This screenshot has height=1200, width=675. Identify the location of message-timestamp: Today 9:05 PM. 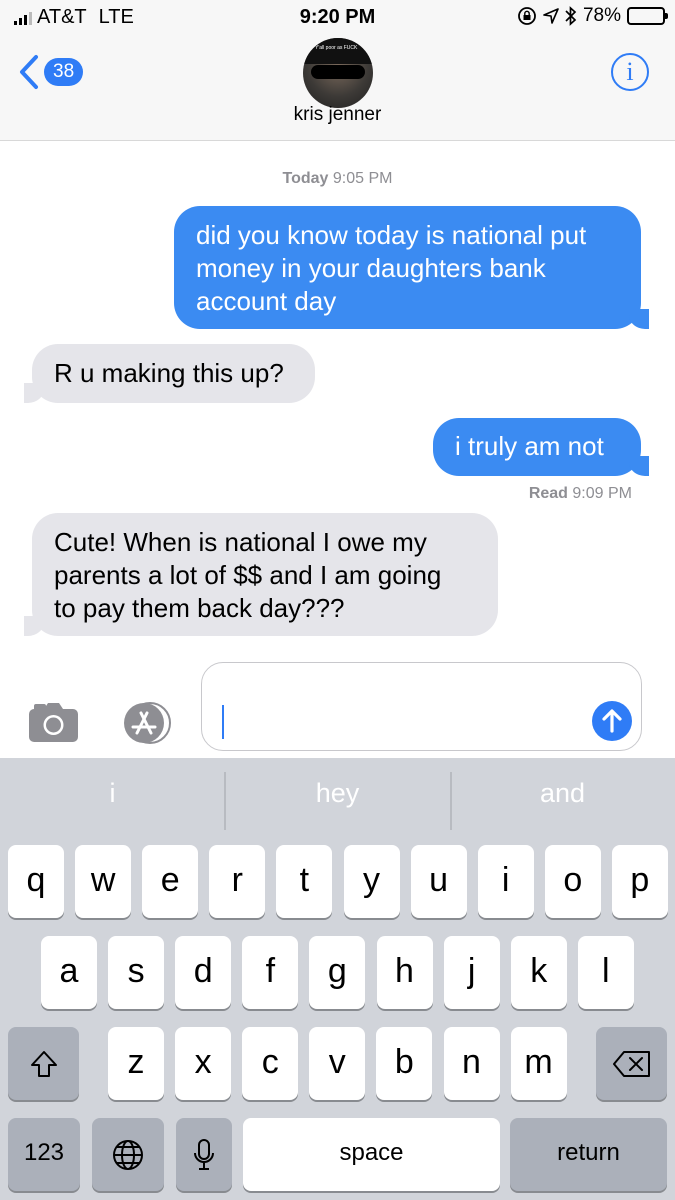
(337, 179).